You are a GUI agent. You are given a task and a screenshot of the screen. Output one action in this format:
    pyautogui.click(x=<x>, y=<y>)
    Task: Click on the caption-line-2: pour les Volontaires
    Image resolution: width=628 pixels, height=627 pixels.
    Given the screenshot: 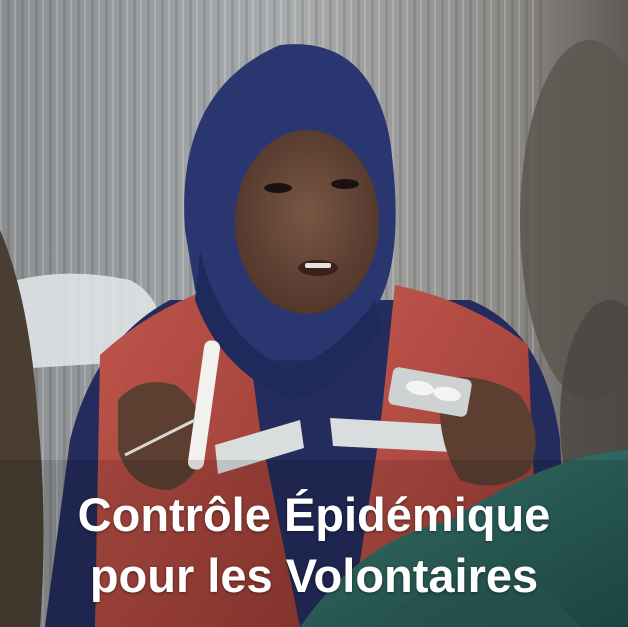 What is the action you would take?
    pyautogui.click(x=314, y=575)
    